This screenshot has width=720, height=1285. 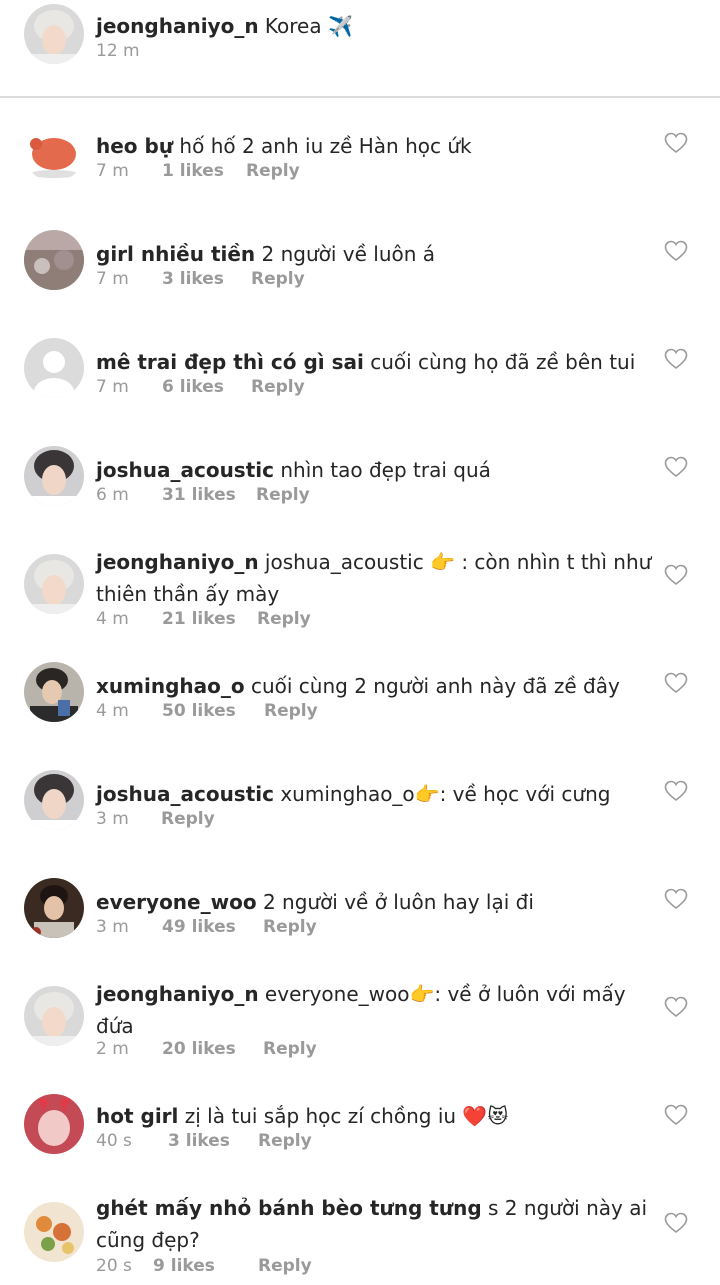 What do you see at coordinates (193, 171) in the screenshot?
I see `comment-likes: 1 likes` at bounding box center [193, 171].